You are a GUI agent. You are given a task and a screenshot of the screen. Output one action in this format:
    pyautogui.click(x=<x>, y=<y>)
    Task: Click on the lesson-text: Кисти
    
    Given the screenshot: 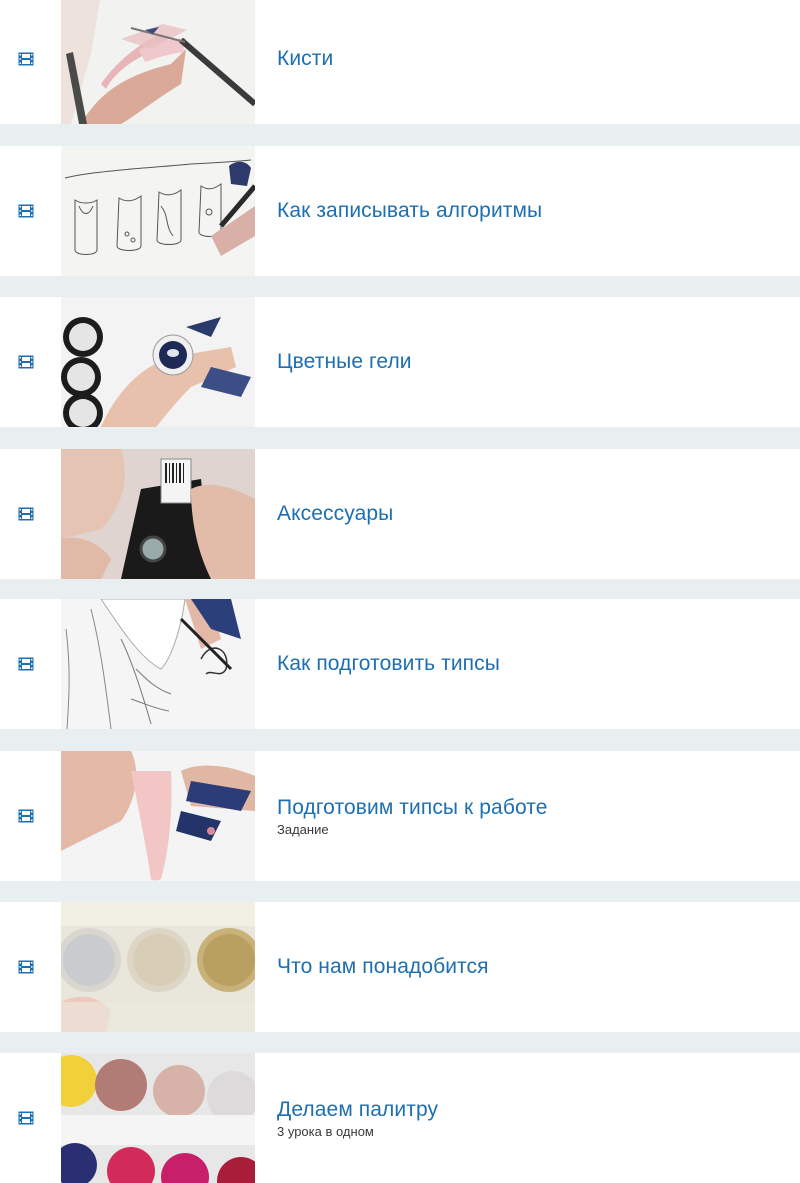 What is the action you would take?
    pyautogui.click(x=528, y=62)
    